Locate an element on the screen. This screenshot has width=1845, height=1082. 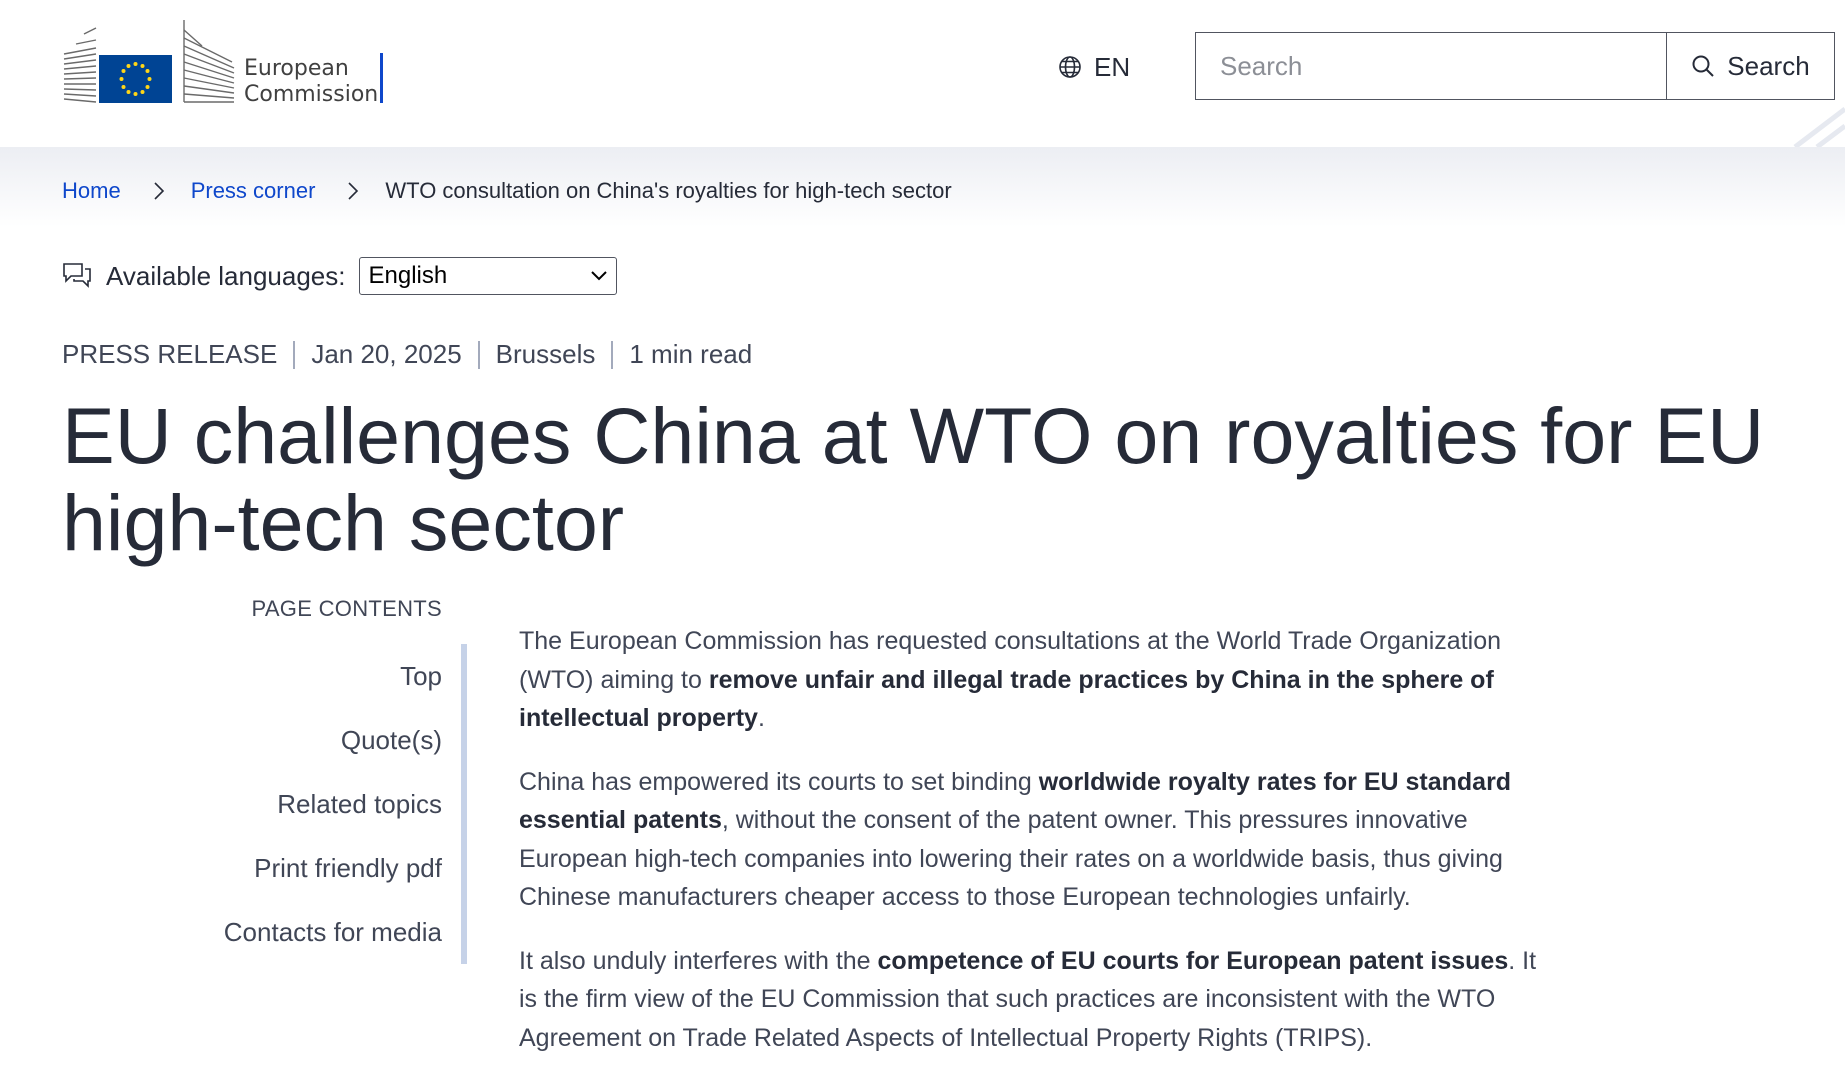
speech-bubbles-icon is located at coordinates (77, 275).